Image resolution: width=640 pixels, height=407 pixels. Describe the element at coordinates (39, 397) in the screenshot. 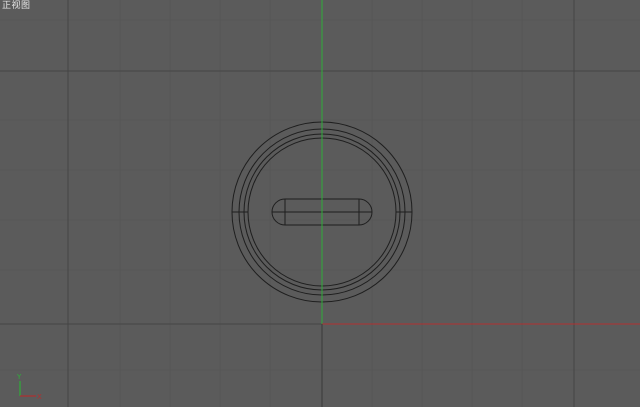

I see `gizmo-x-label: X` at that location.